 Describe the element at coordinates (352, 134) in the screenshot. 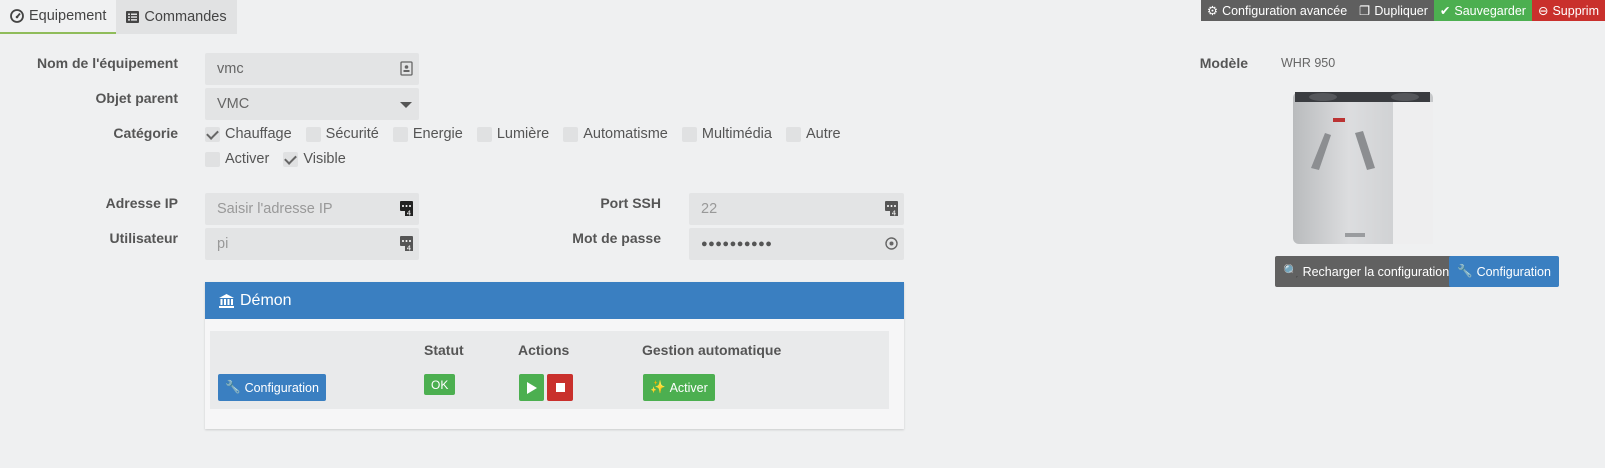

I see `checkbox-label: Sécurité` at that location.